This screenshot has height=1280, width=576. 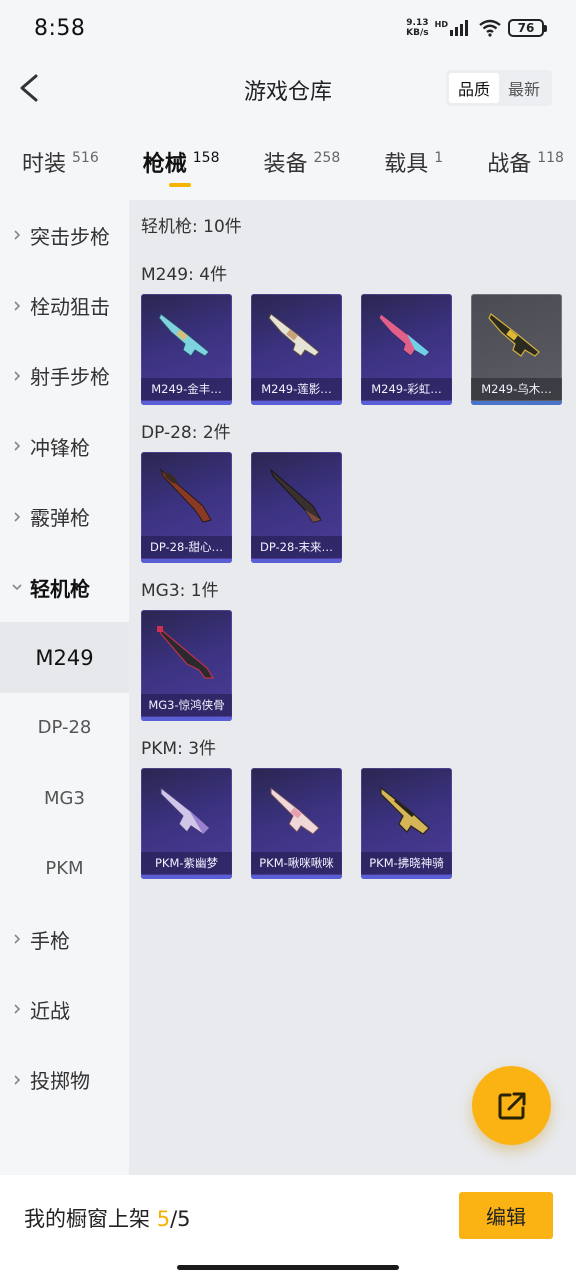 I want to click on status-indicators: 9.13 KB/s HD 76, so click(x=476, y=28).